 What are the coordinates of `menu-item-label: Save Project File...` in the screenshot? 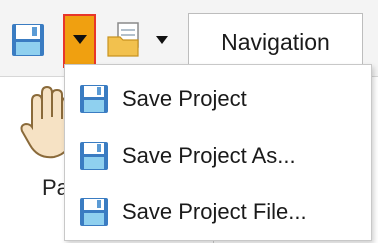 It's located at (214, 211).